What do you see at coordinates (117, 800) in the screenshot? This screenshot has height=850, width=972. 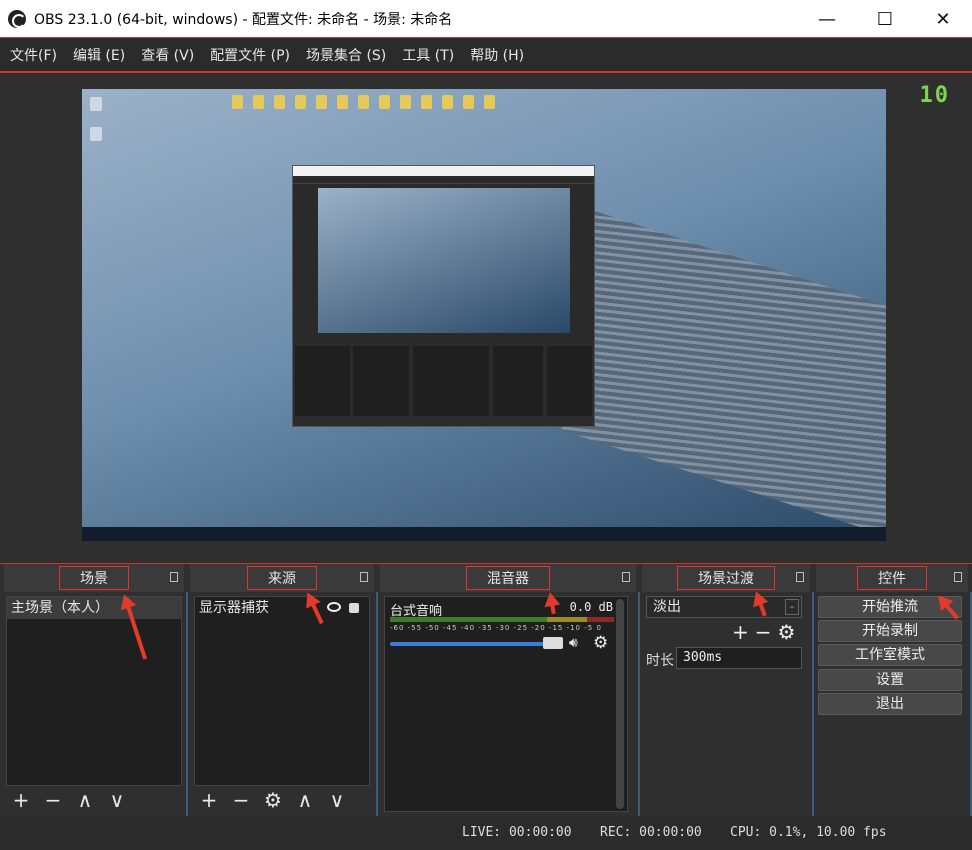 I see `move-scene-down-button: ∨` at bounding box center [117, 800].